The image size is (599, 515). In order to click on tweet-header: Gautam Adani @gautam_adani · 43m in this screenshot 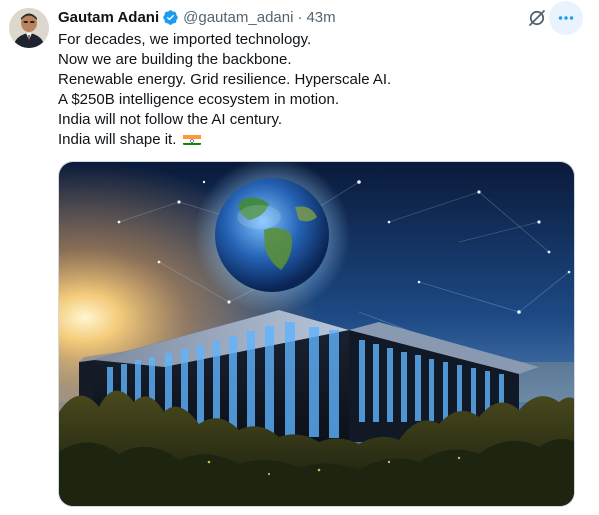, I will do `click(197, 17)`.